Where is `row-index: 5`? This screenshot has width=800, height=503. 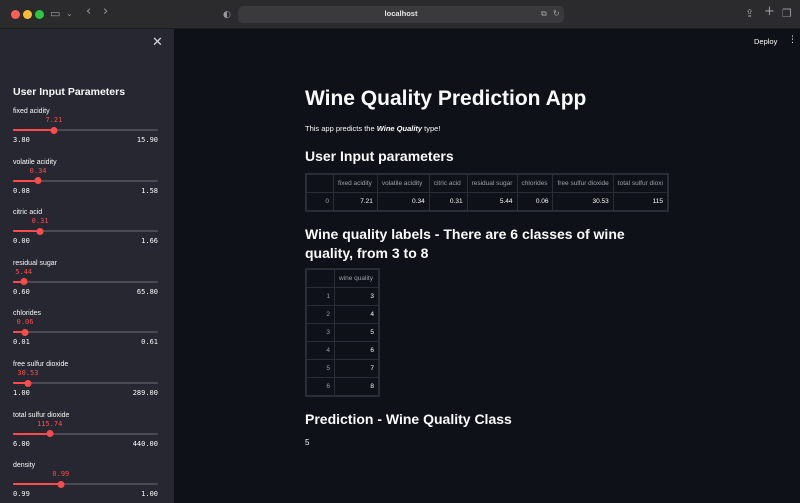
row-index: 5 is located at coordinates (320, 368).